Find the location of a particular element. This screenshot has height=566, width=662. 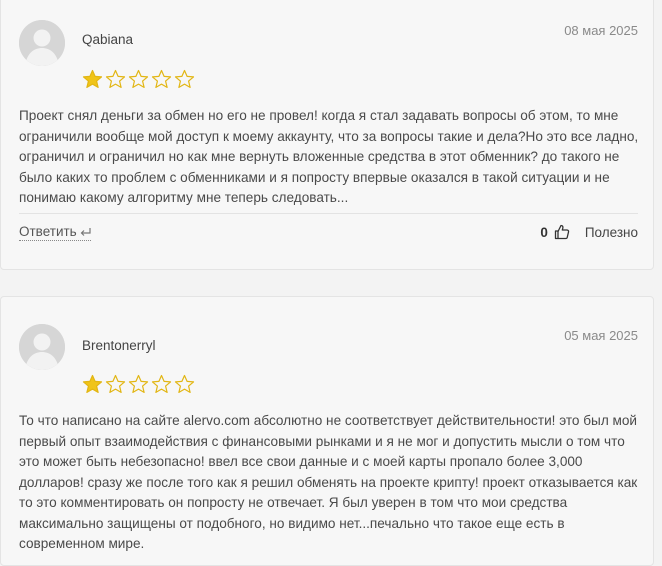

helpful-vote: 0 Полезно is located at coordinates (589, 232).